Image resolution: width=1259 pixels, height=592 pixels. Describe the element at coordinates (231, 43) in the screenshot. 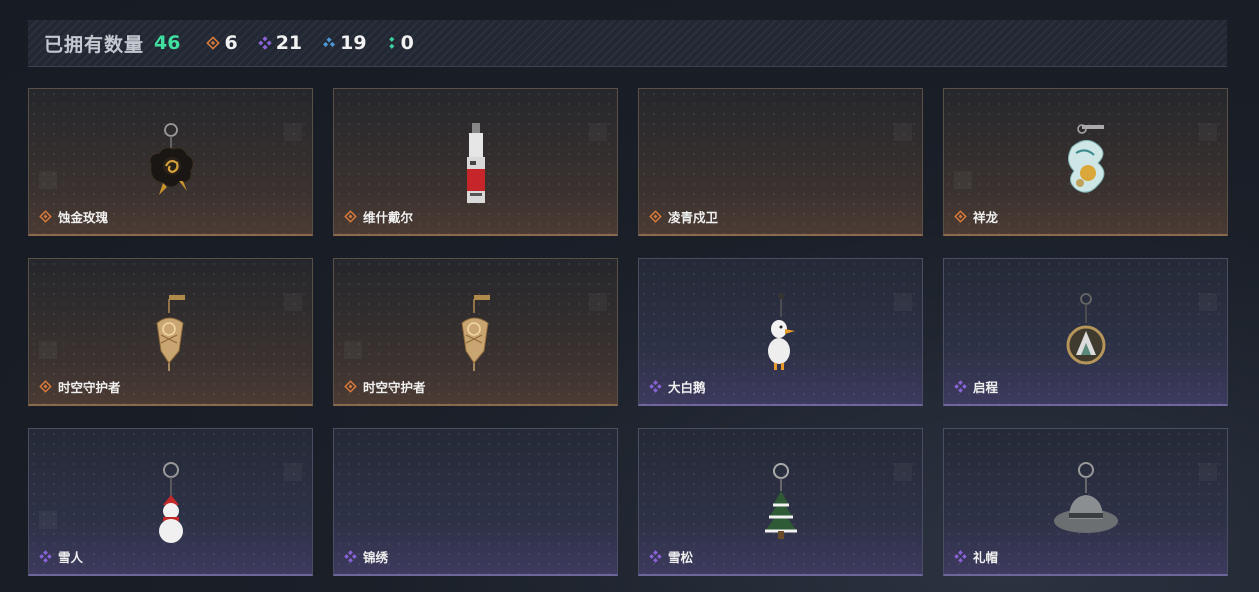

I see `stat-orange-count: 6` at that location.